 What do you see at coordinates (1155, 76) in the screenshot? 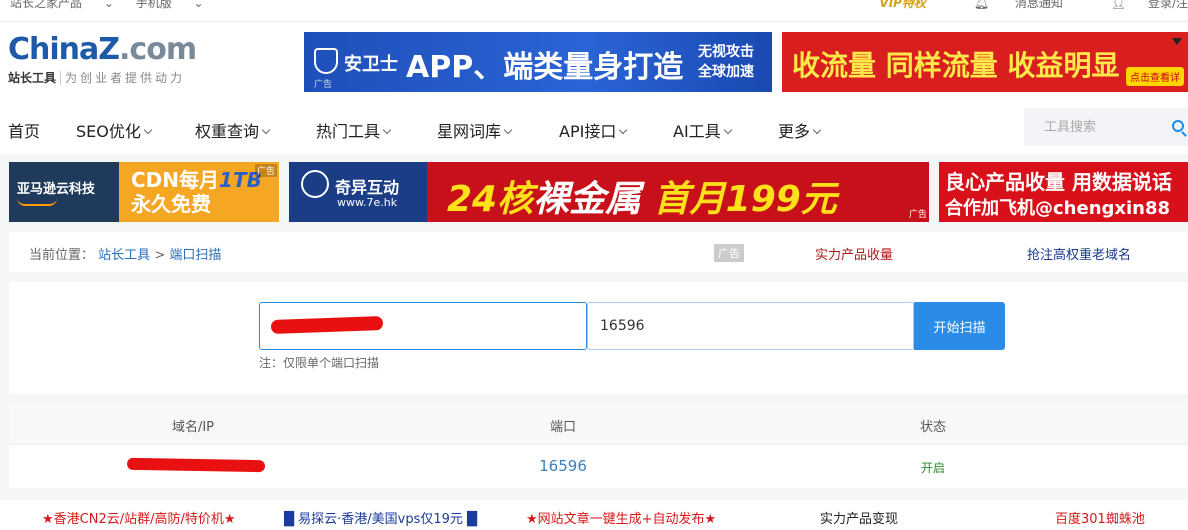
I see `ad2-button: 点击查看详` at bounding box center [1155, 76].